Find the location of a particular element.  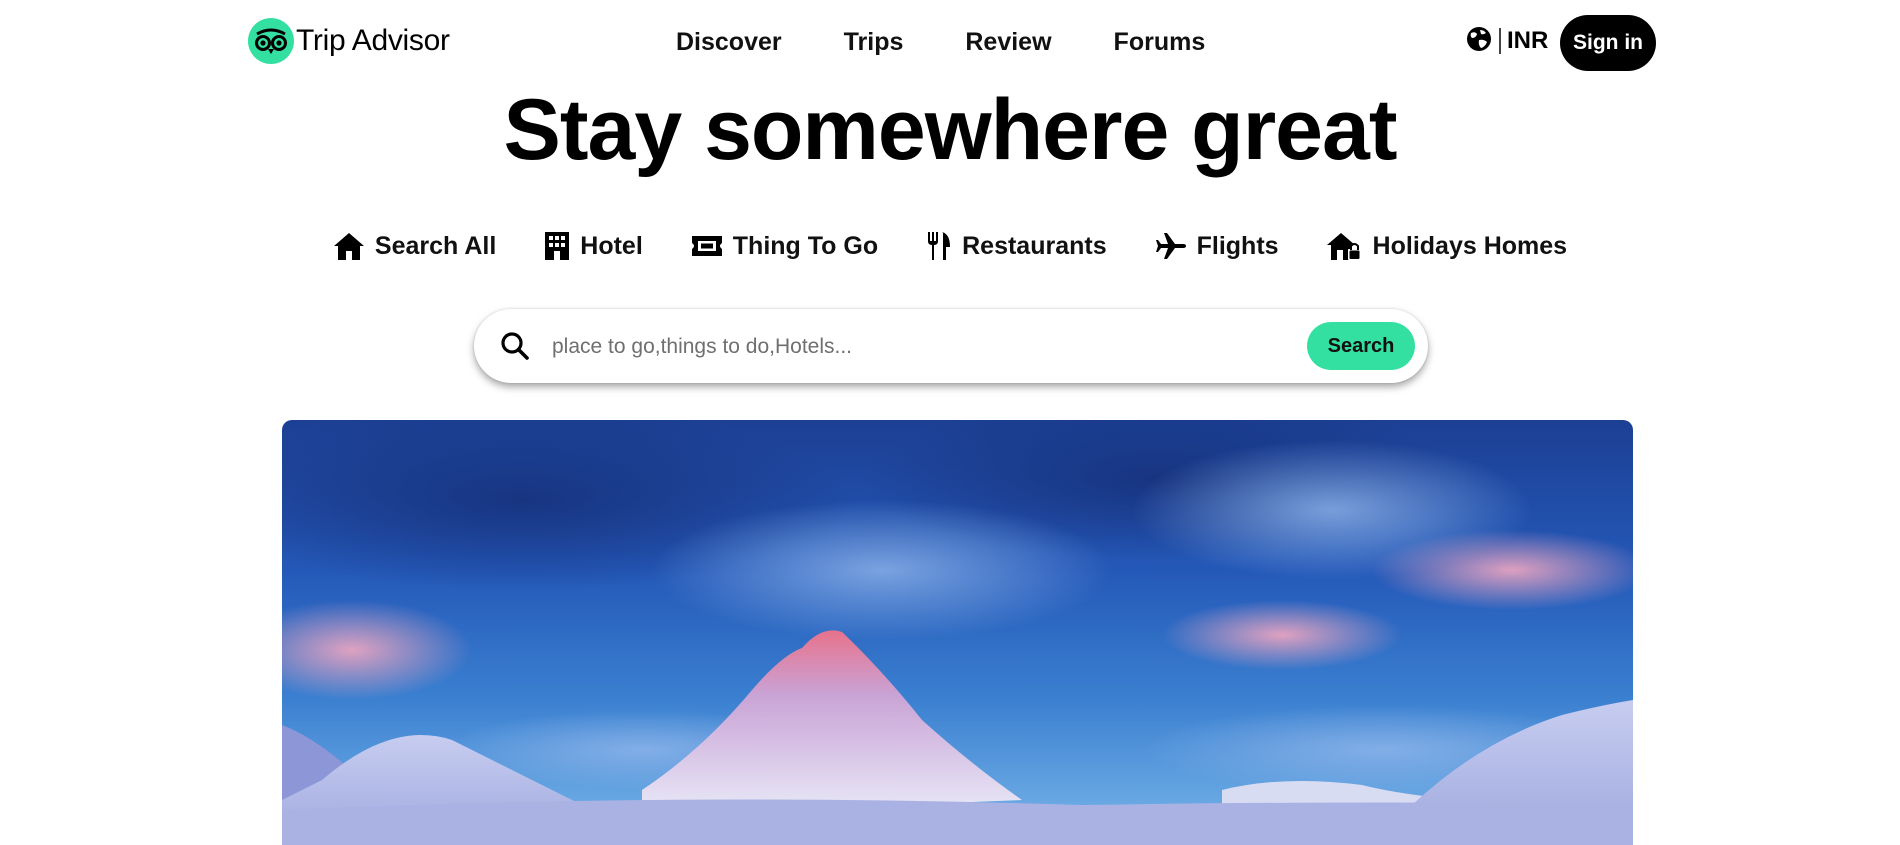

house-lock-icon is located at coordinates (1344, 246).